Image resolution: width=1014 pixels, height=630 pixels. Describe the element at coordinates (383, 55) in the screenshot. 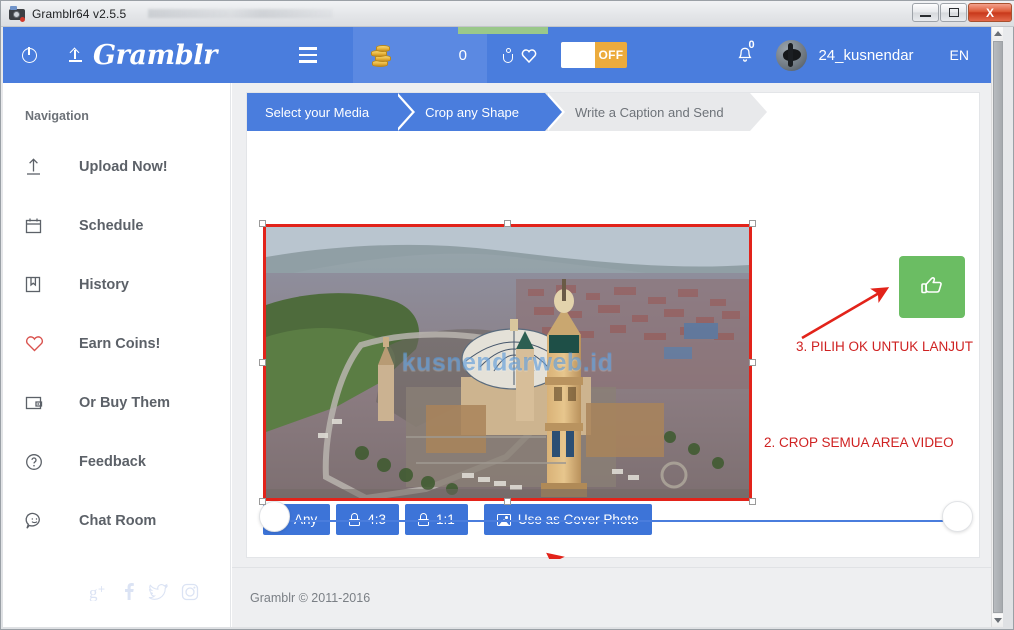

I see `coins-icon` at that location.